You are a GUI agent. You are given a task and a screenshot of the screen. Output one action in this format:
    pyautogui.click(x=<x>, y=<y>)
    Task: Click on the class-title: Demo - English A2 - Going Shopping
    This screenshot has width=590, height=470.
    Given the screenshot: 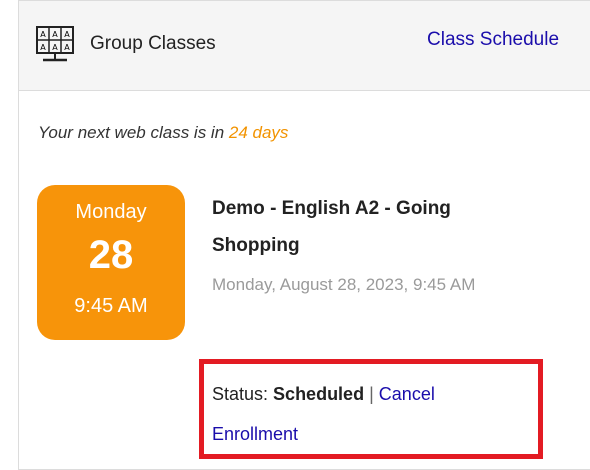 What is the action you would take?
    pyautogui.click(x=331, y=227)
    